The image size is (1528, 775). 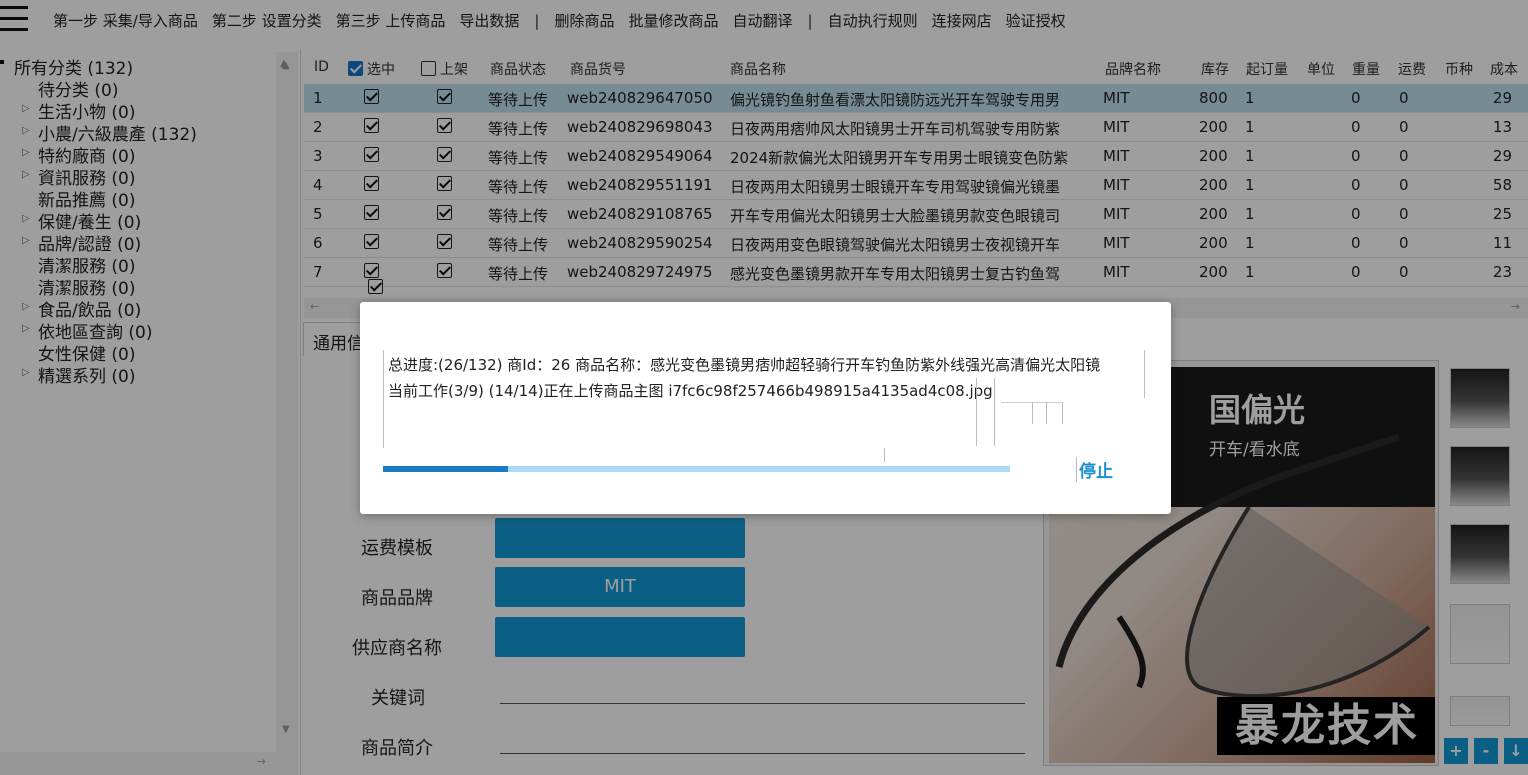 I want to click on progress-bar, so click(x=696, y=469).